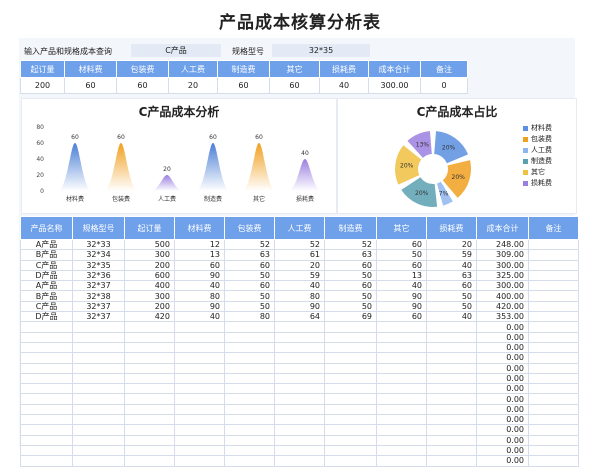 The image size is (600, 467). What do you see at coordinates (199, 306) in the screenshot?
I see `table-cell: 90` at bounding box center [199, 306].